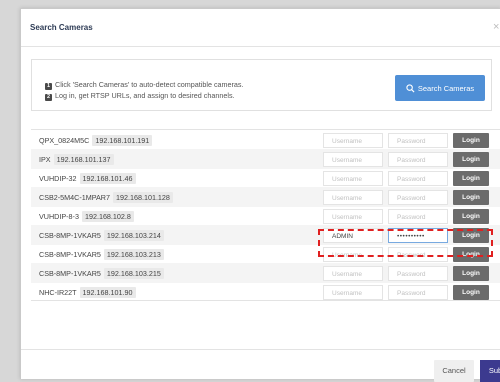 The width and height of the screenshot is (500, 382). Describe the element at coordinates (74, 197) in the screenshot. I see `camera-name: CSB2-5M4C-1MPAR7` at that location.